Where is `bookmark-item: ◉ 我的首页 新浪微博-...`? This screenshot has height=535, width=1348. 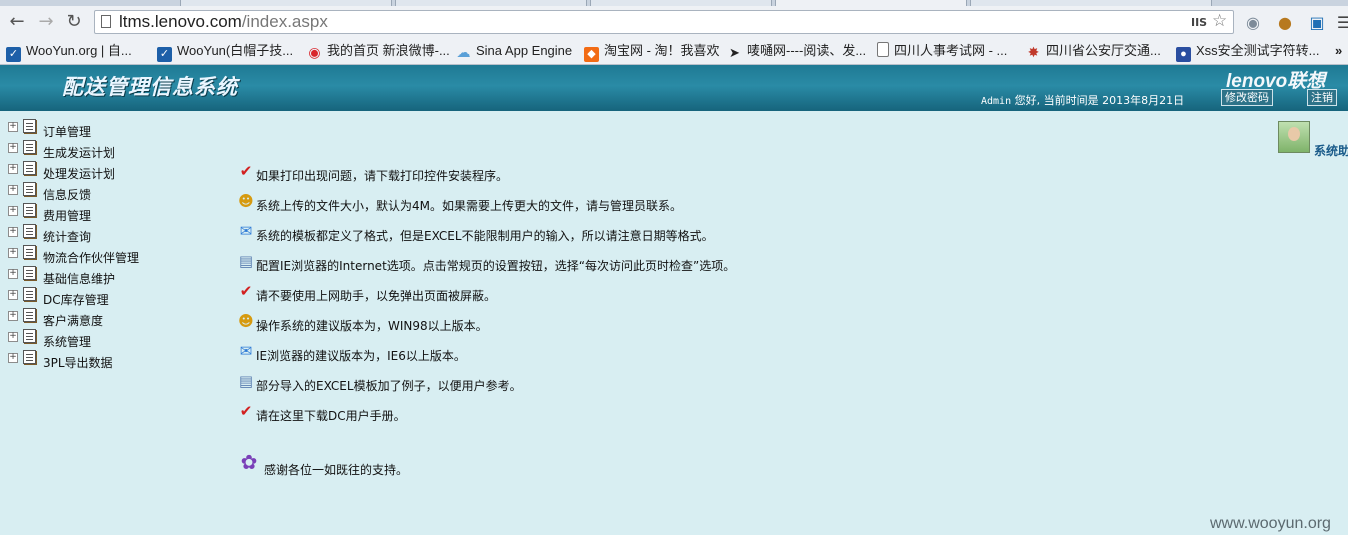 bookmark-item: ◉ 我的首页 新浪微博-... is located at coordinates (378, 51).